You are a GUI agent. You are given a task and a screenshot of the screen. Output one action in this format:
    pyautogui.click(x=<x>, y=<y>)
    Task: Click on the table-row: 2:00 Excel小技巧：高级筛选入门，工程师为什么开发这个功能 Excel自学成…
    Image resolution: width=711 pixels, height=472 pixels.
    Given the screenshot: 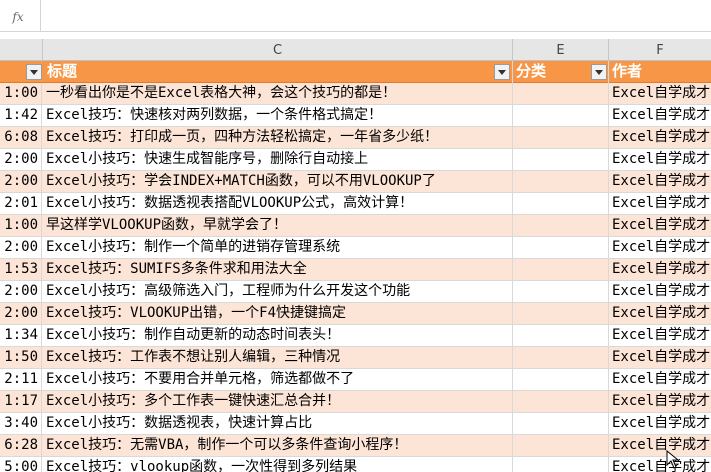 What is the action you would take?
    pyautogui.click(x=355, y=292)
    